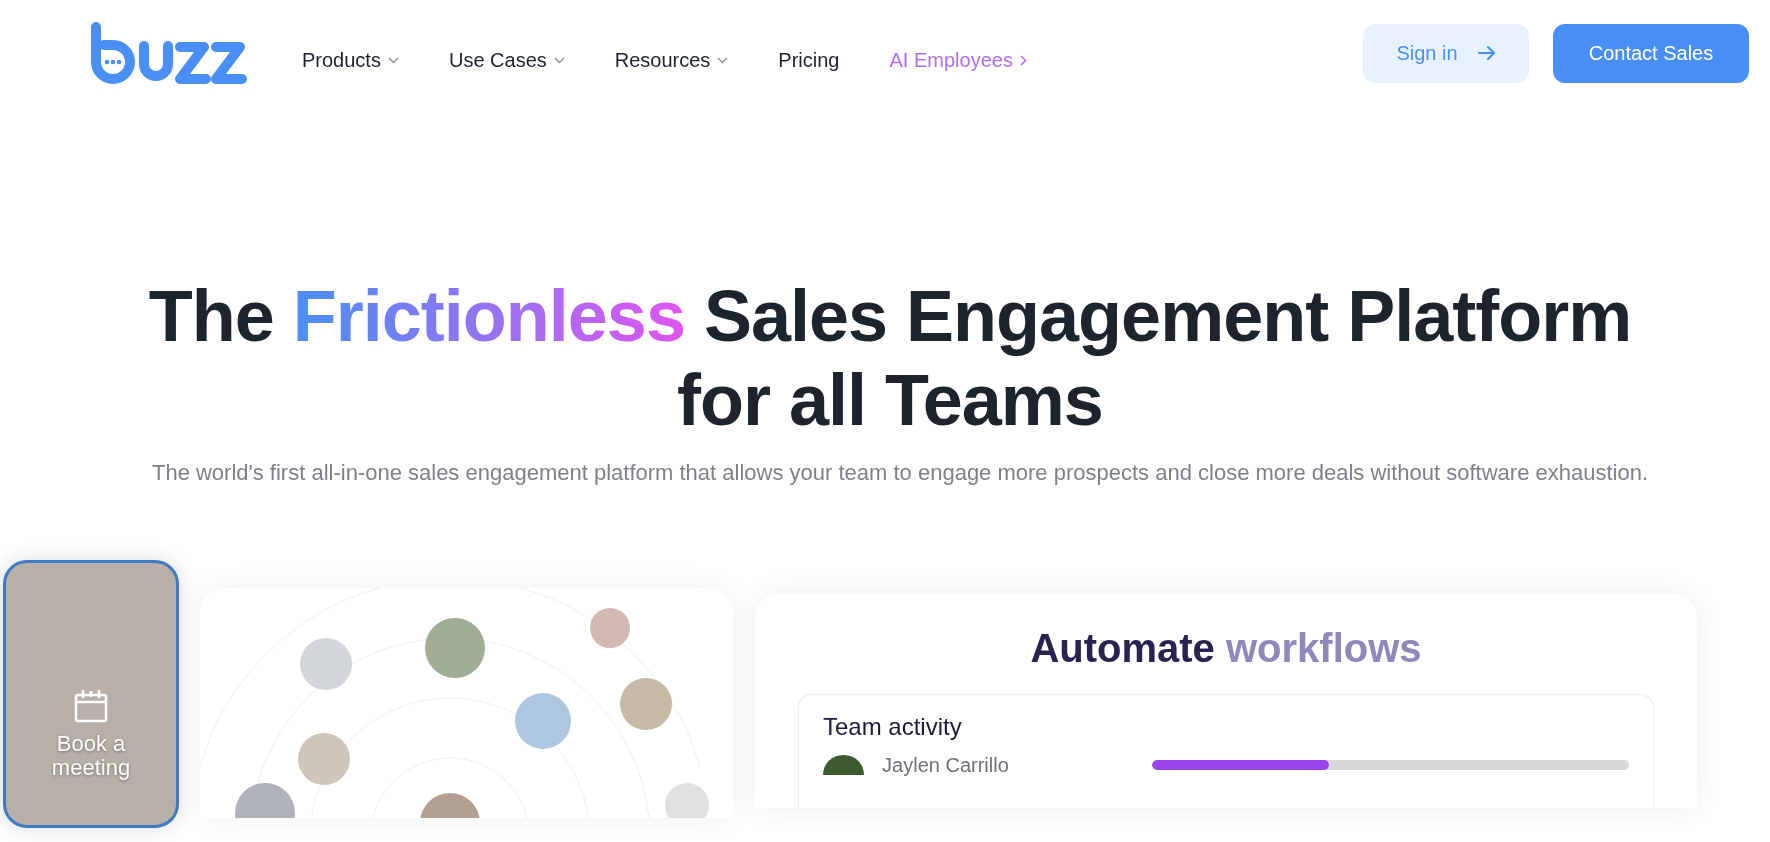  Describe the element at coordinates (900, 473) in the screenshot. I see `hero-subtitle: The world's first all-in-one sales engagement platform that allows your team to engage more prospects and close more deals without software exhaustion.` at that location.